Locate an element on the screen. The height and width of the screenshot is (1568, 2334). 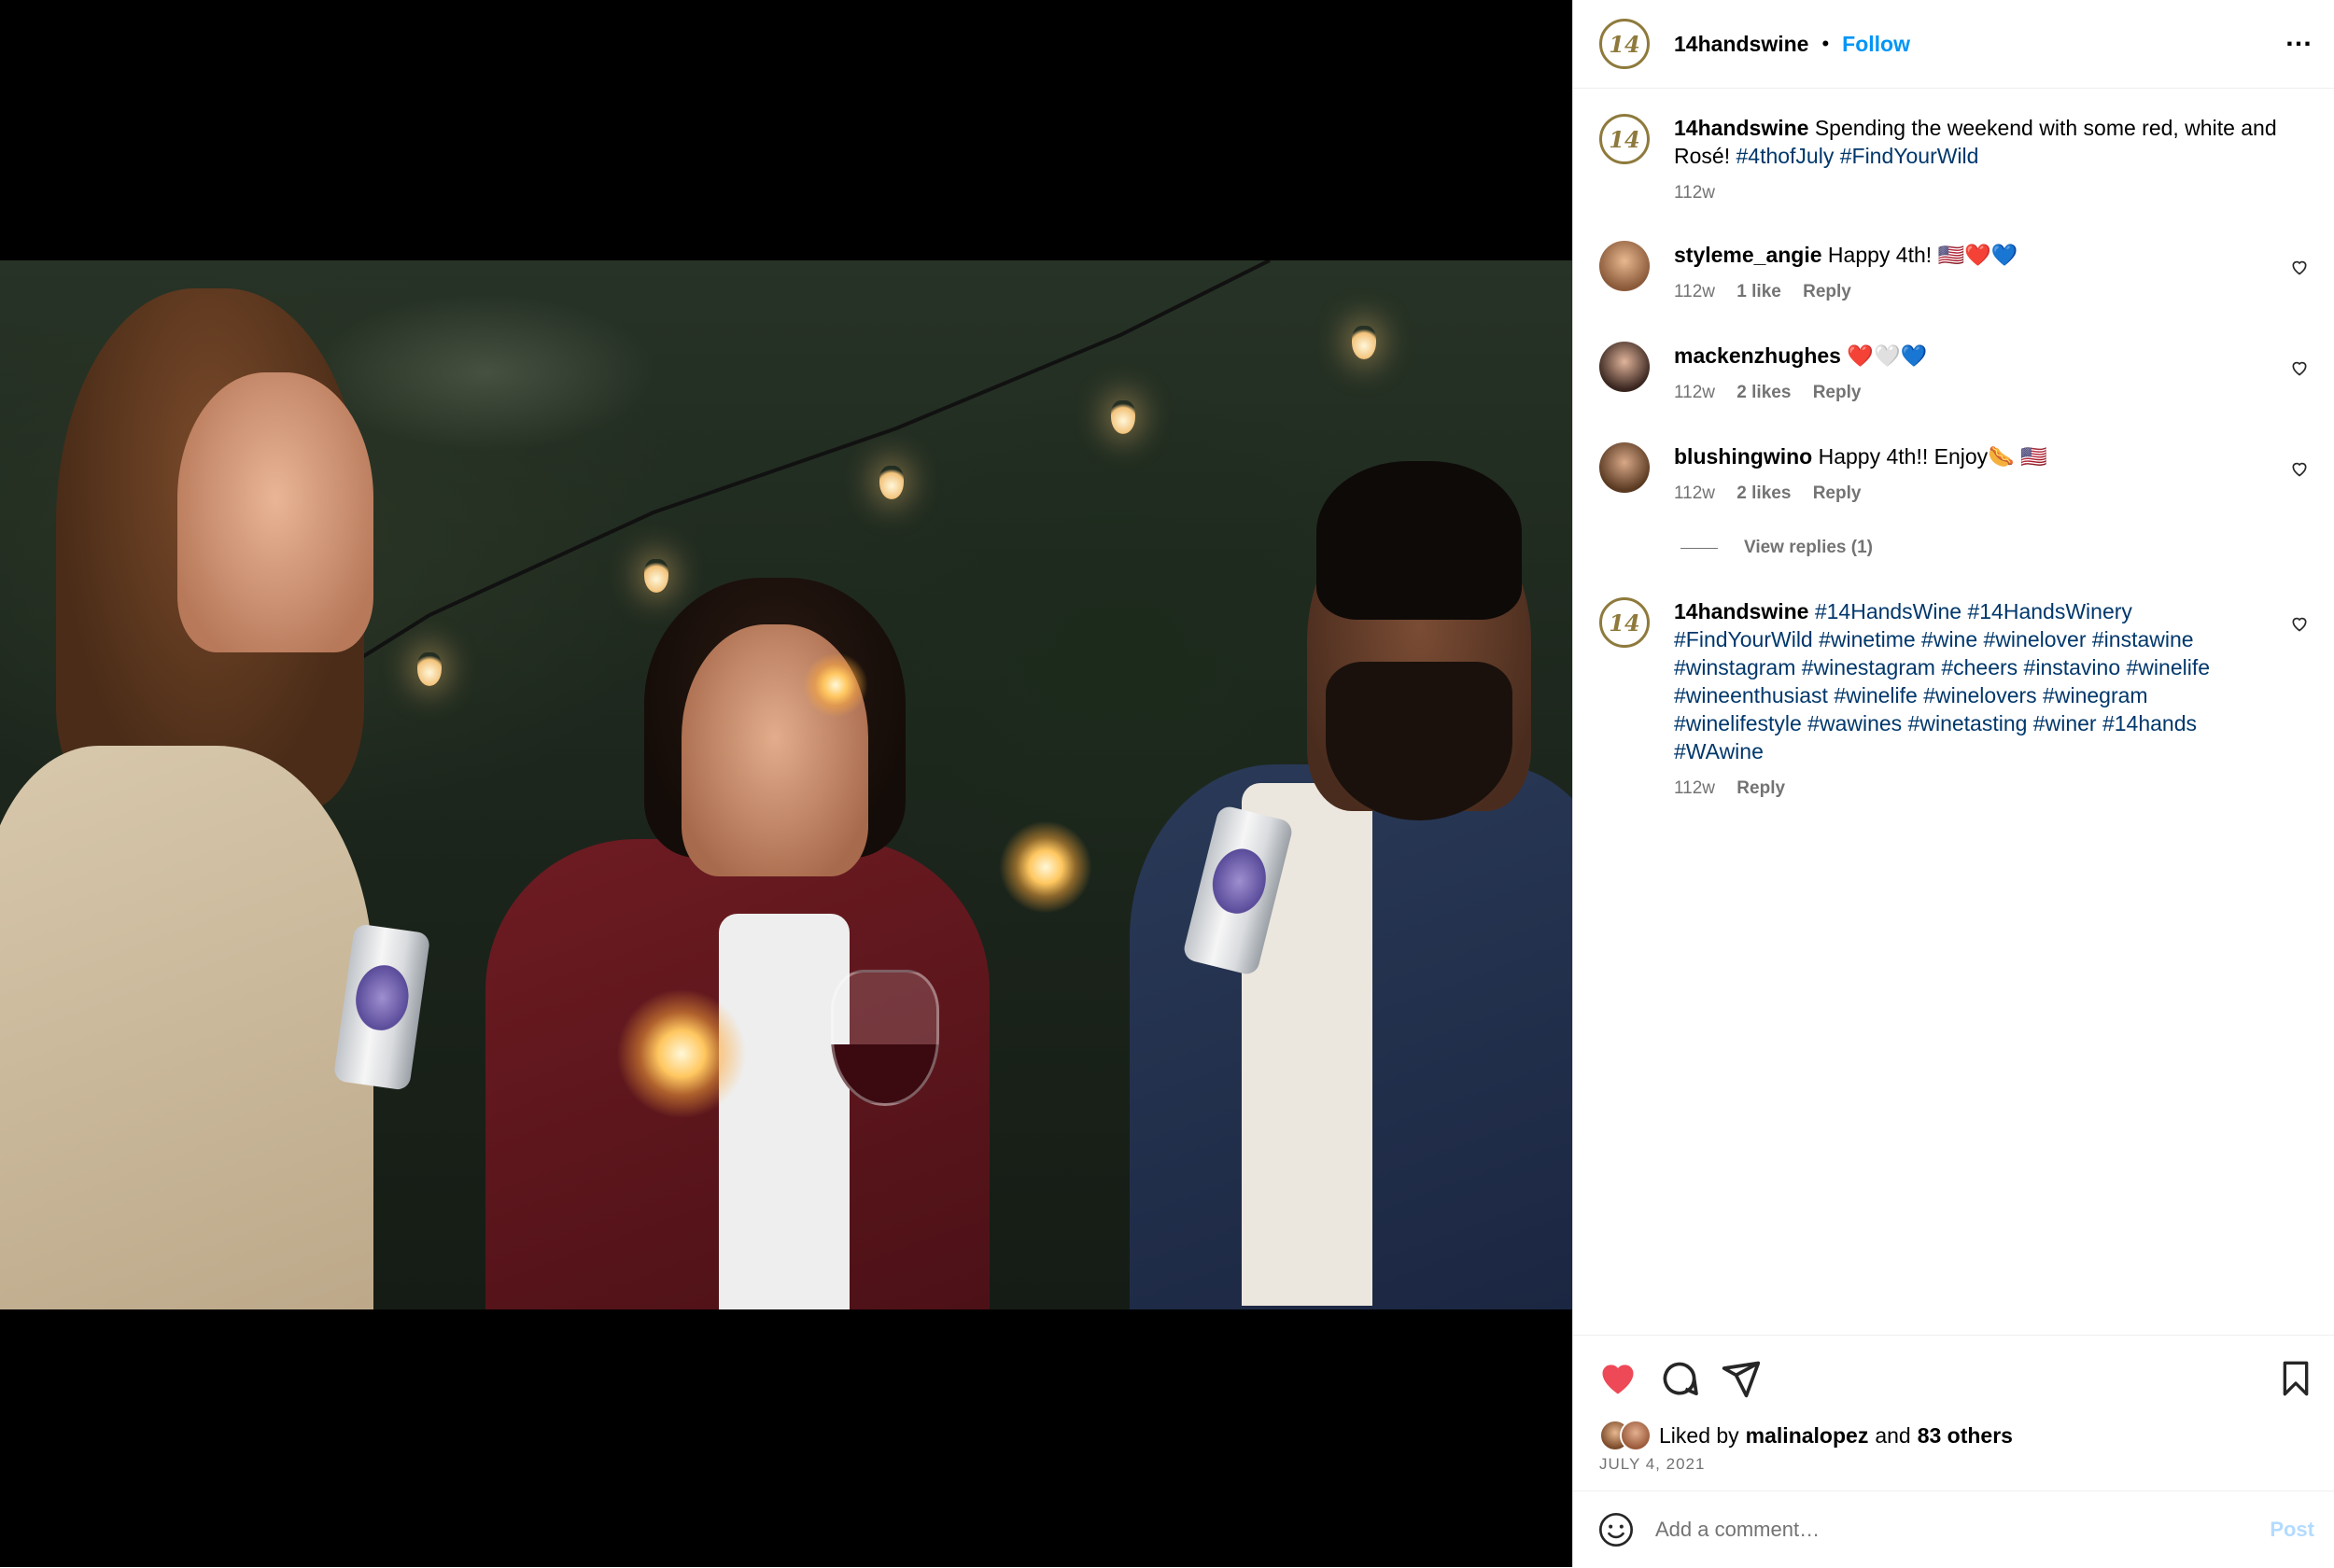
liked-by-label: Liked by is located at coordinates (1699, 1435).